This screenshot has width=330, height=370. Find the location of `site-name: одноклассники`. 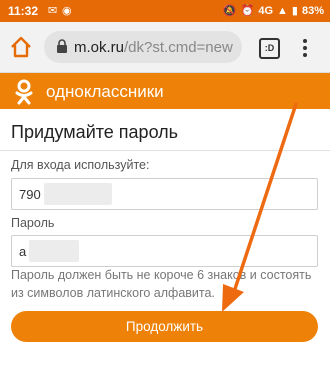

site-name: одноклассники is located at coordinates (105, 92).